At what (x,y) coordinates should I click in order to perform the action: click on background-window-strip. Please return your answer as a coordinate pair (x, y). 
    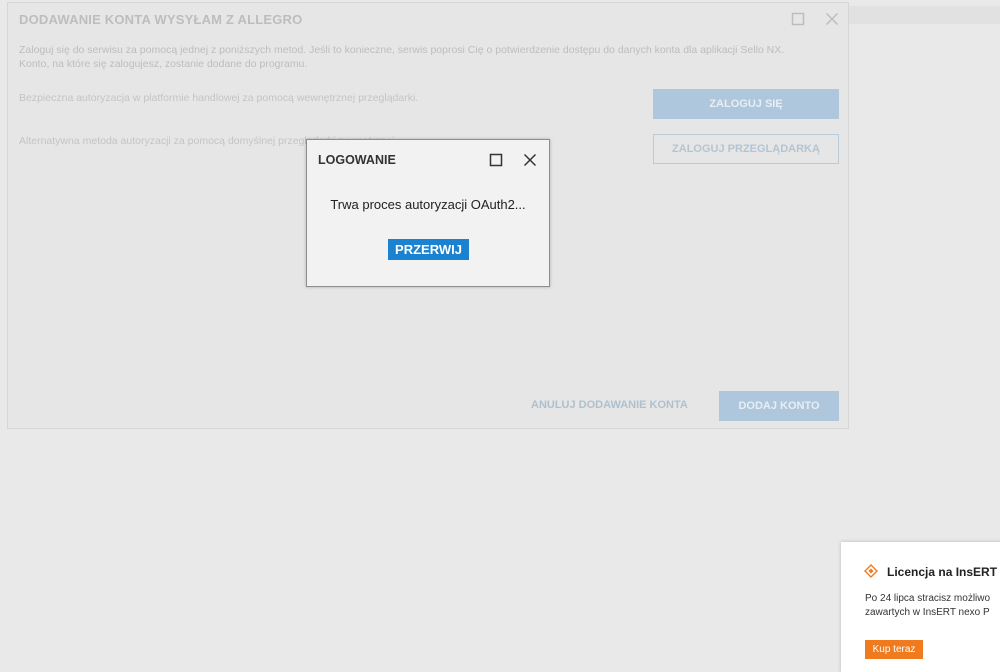
    Looking at the image, I should click on (924, 15).